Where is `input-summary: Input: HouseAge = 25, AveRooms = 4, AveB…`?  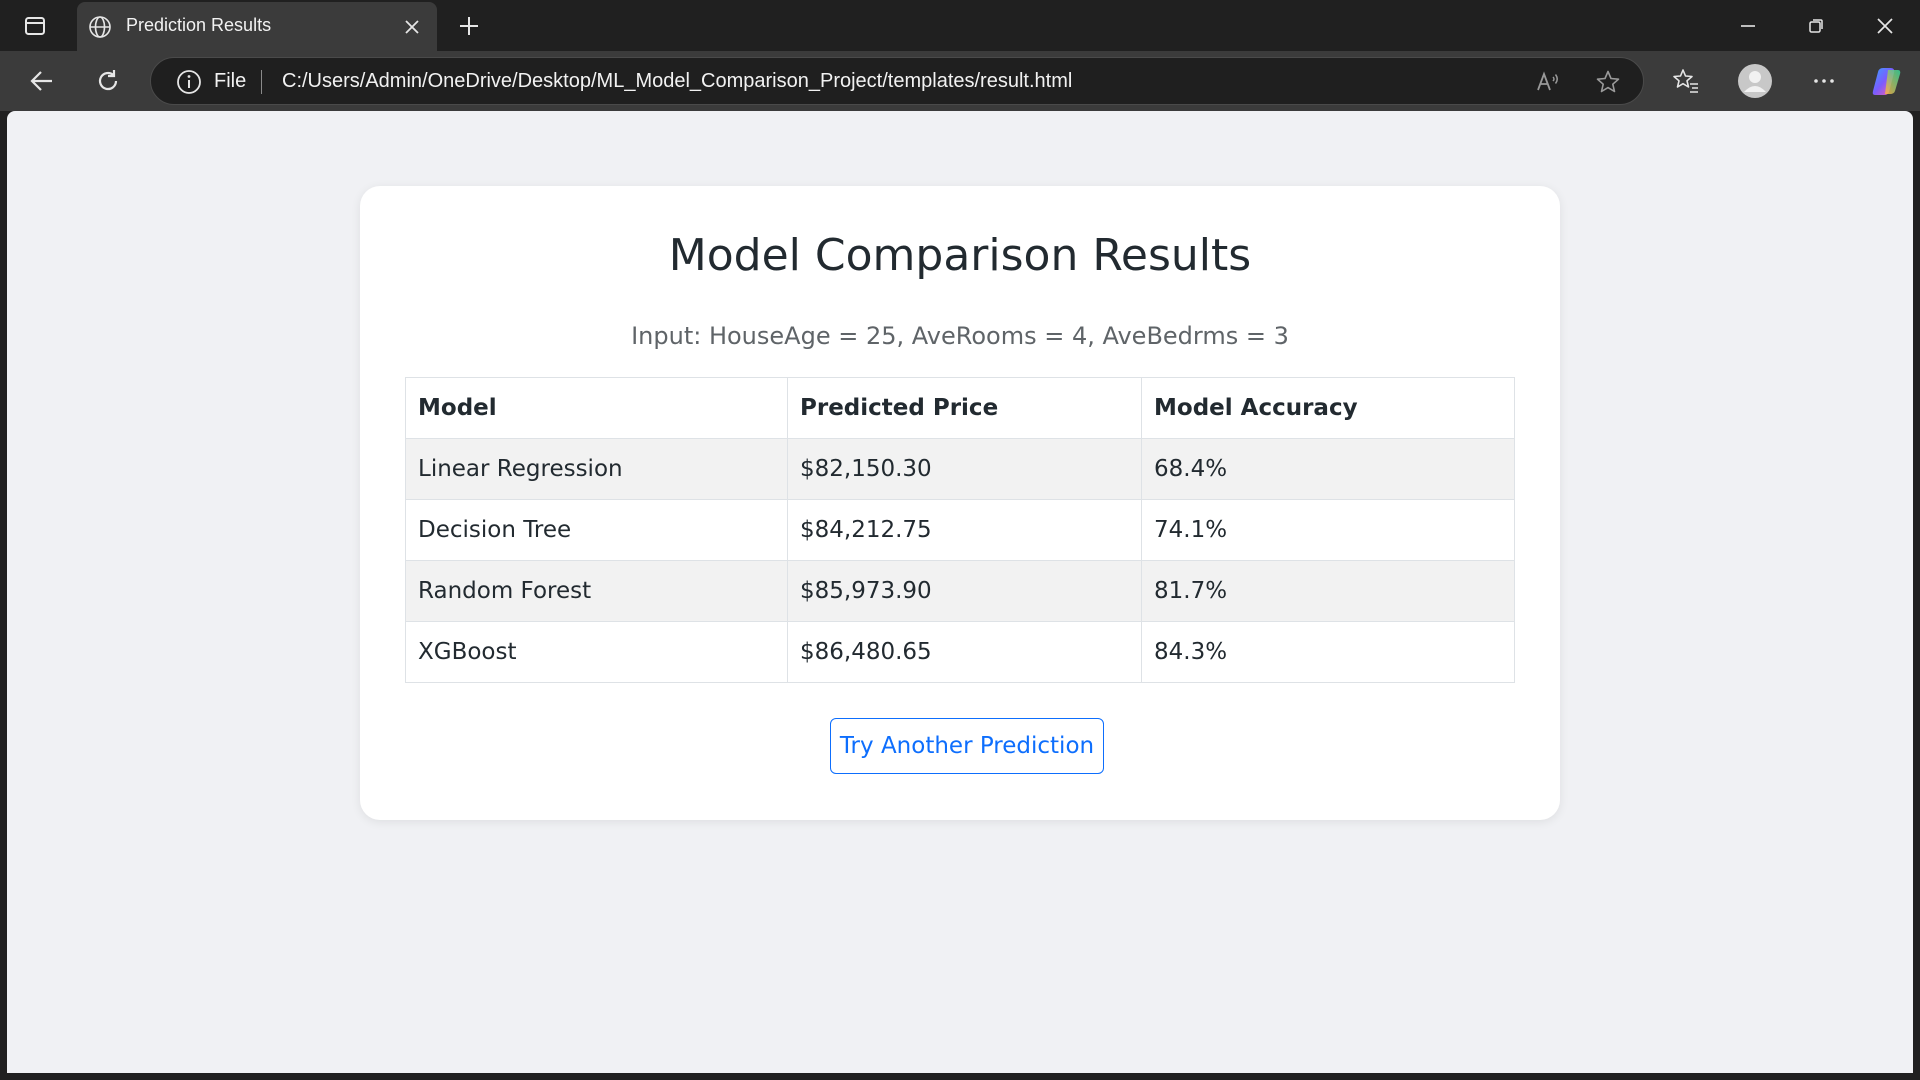 input-summary: Input: HouseAge = 25, AveRooms = 4, AveB… is located at coordinates (960, 336).